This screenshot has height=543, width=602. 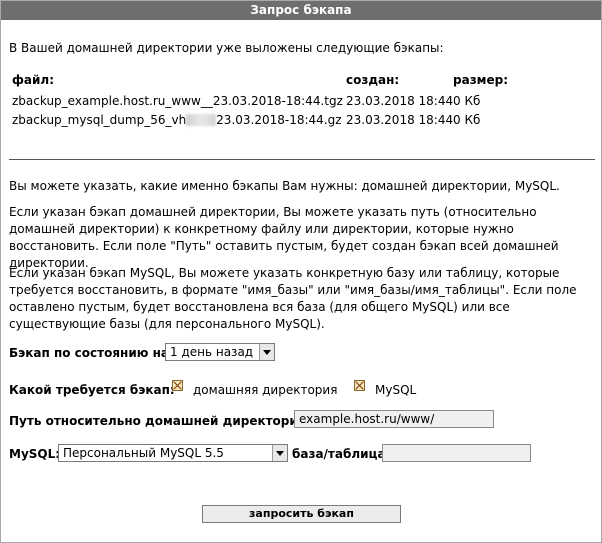 I want to click on state-label: Бэкап по состоянию на:, so click(x=91, y=353).